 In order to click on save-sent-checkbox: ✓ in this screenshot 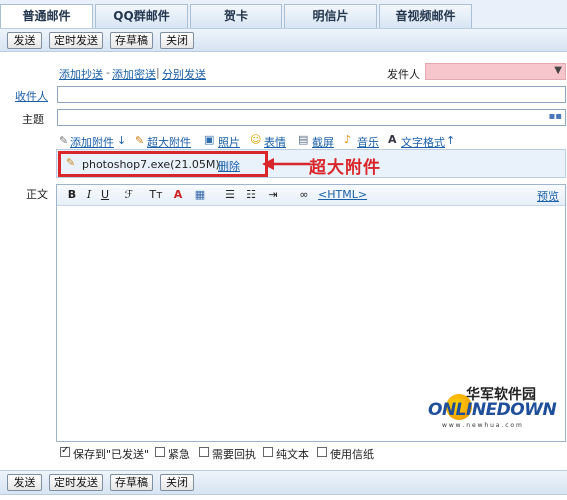, I will do `click(65, 451)`.